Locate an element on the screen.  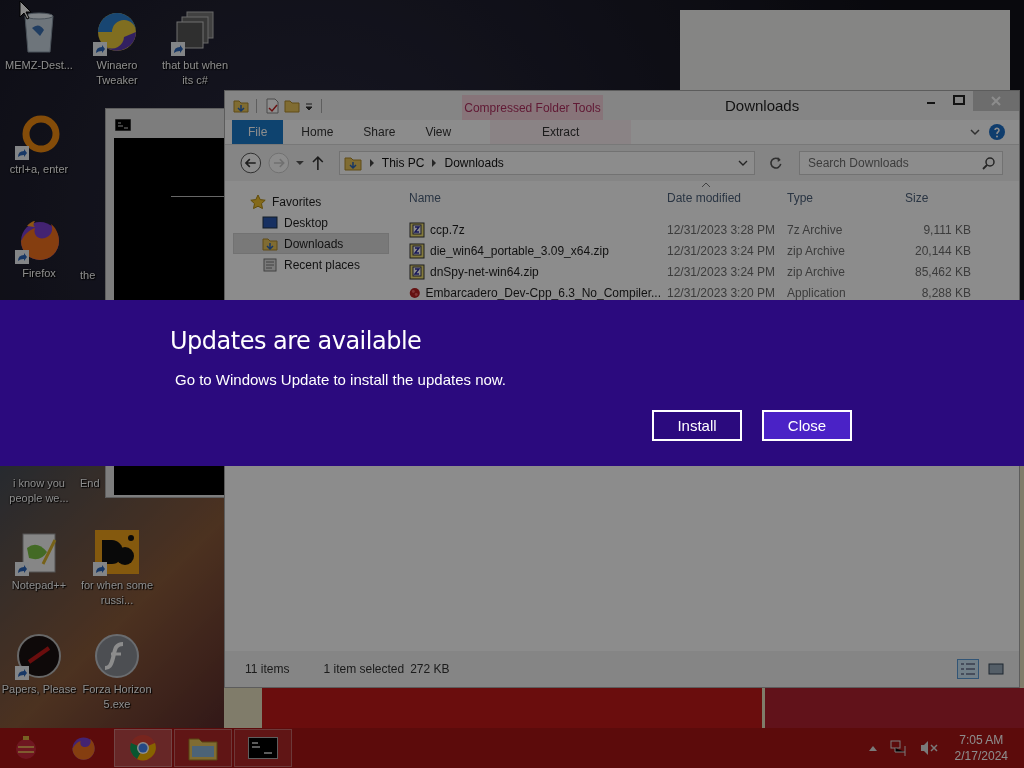
desktop-icon-label: End is located at coordinates (90, 483).